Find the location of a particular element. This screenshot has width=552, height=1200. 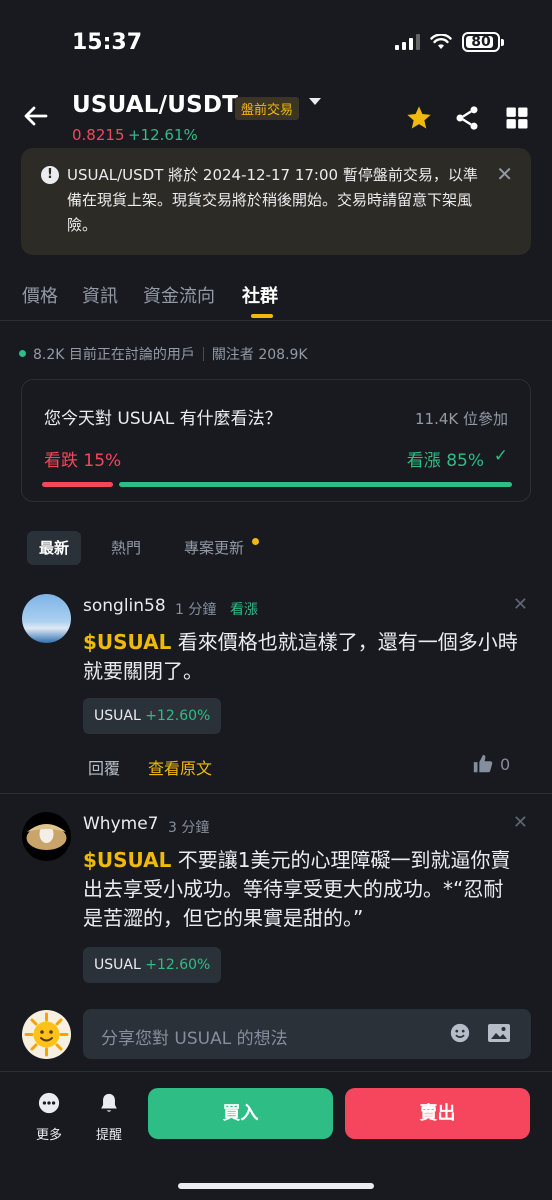

bearish-vote: 看跌 15% is located at coordinates (82, 458).